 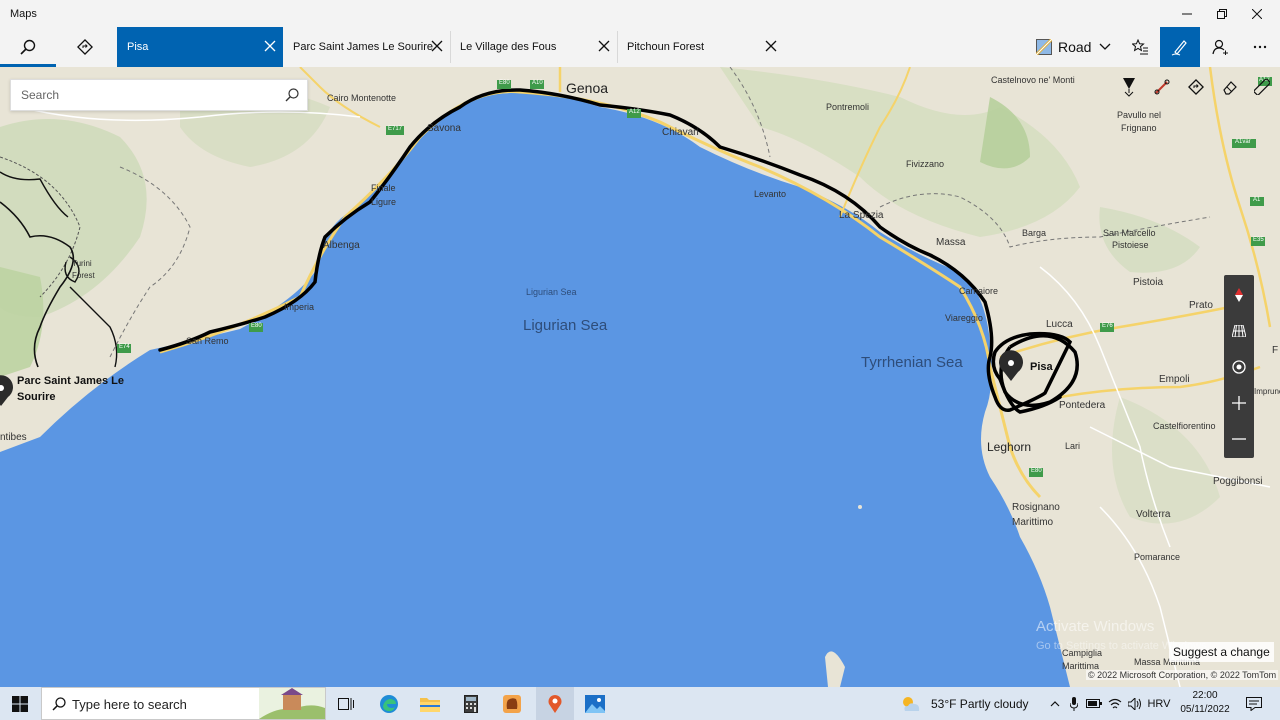 I want to click on place-label-pisa: Pisa, so click(x=1041, y=367).